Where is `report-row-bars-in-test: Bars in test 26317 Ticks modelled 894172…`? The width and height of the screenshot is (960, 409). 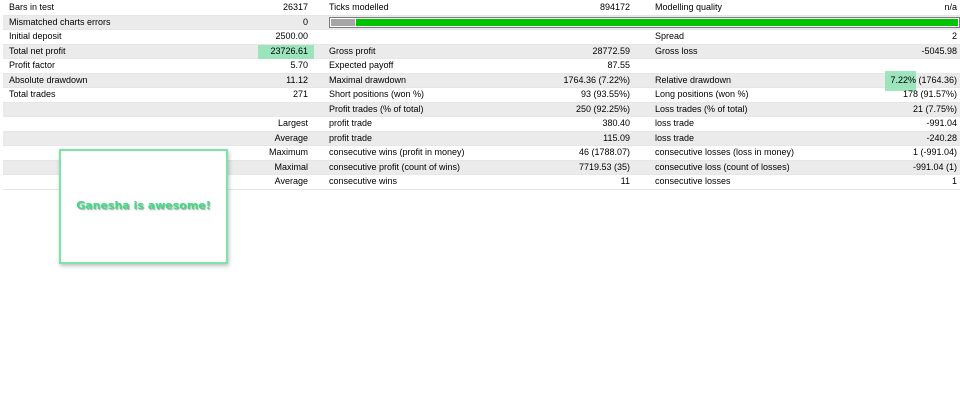 report-row-bars-in-test: Bars in test 26317 Ticks modelled 894172… is located at coordinates (481, 8).